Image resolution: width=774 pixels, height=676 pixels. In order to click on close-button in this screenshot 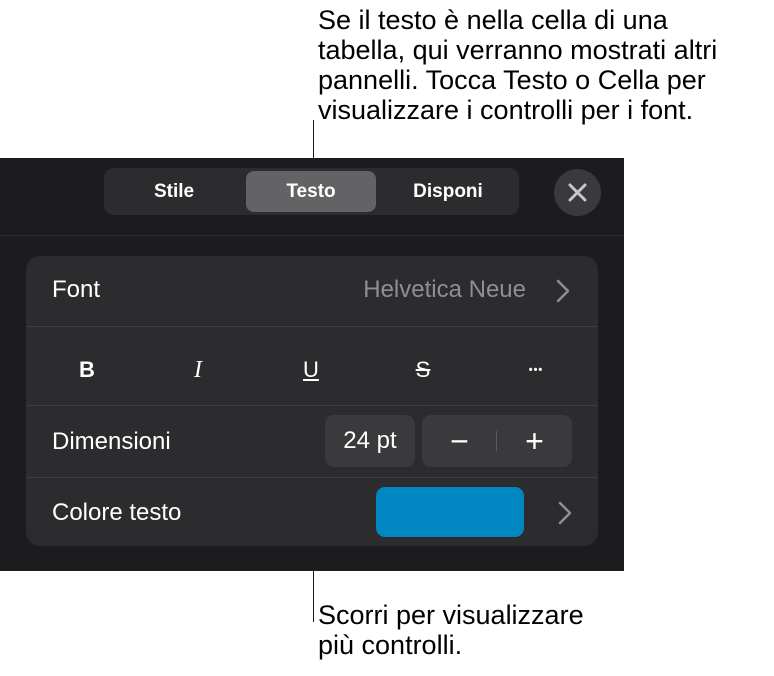, I will do `click(577, 192)`.